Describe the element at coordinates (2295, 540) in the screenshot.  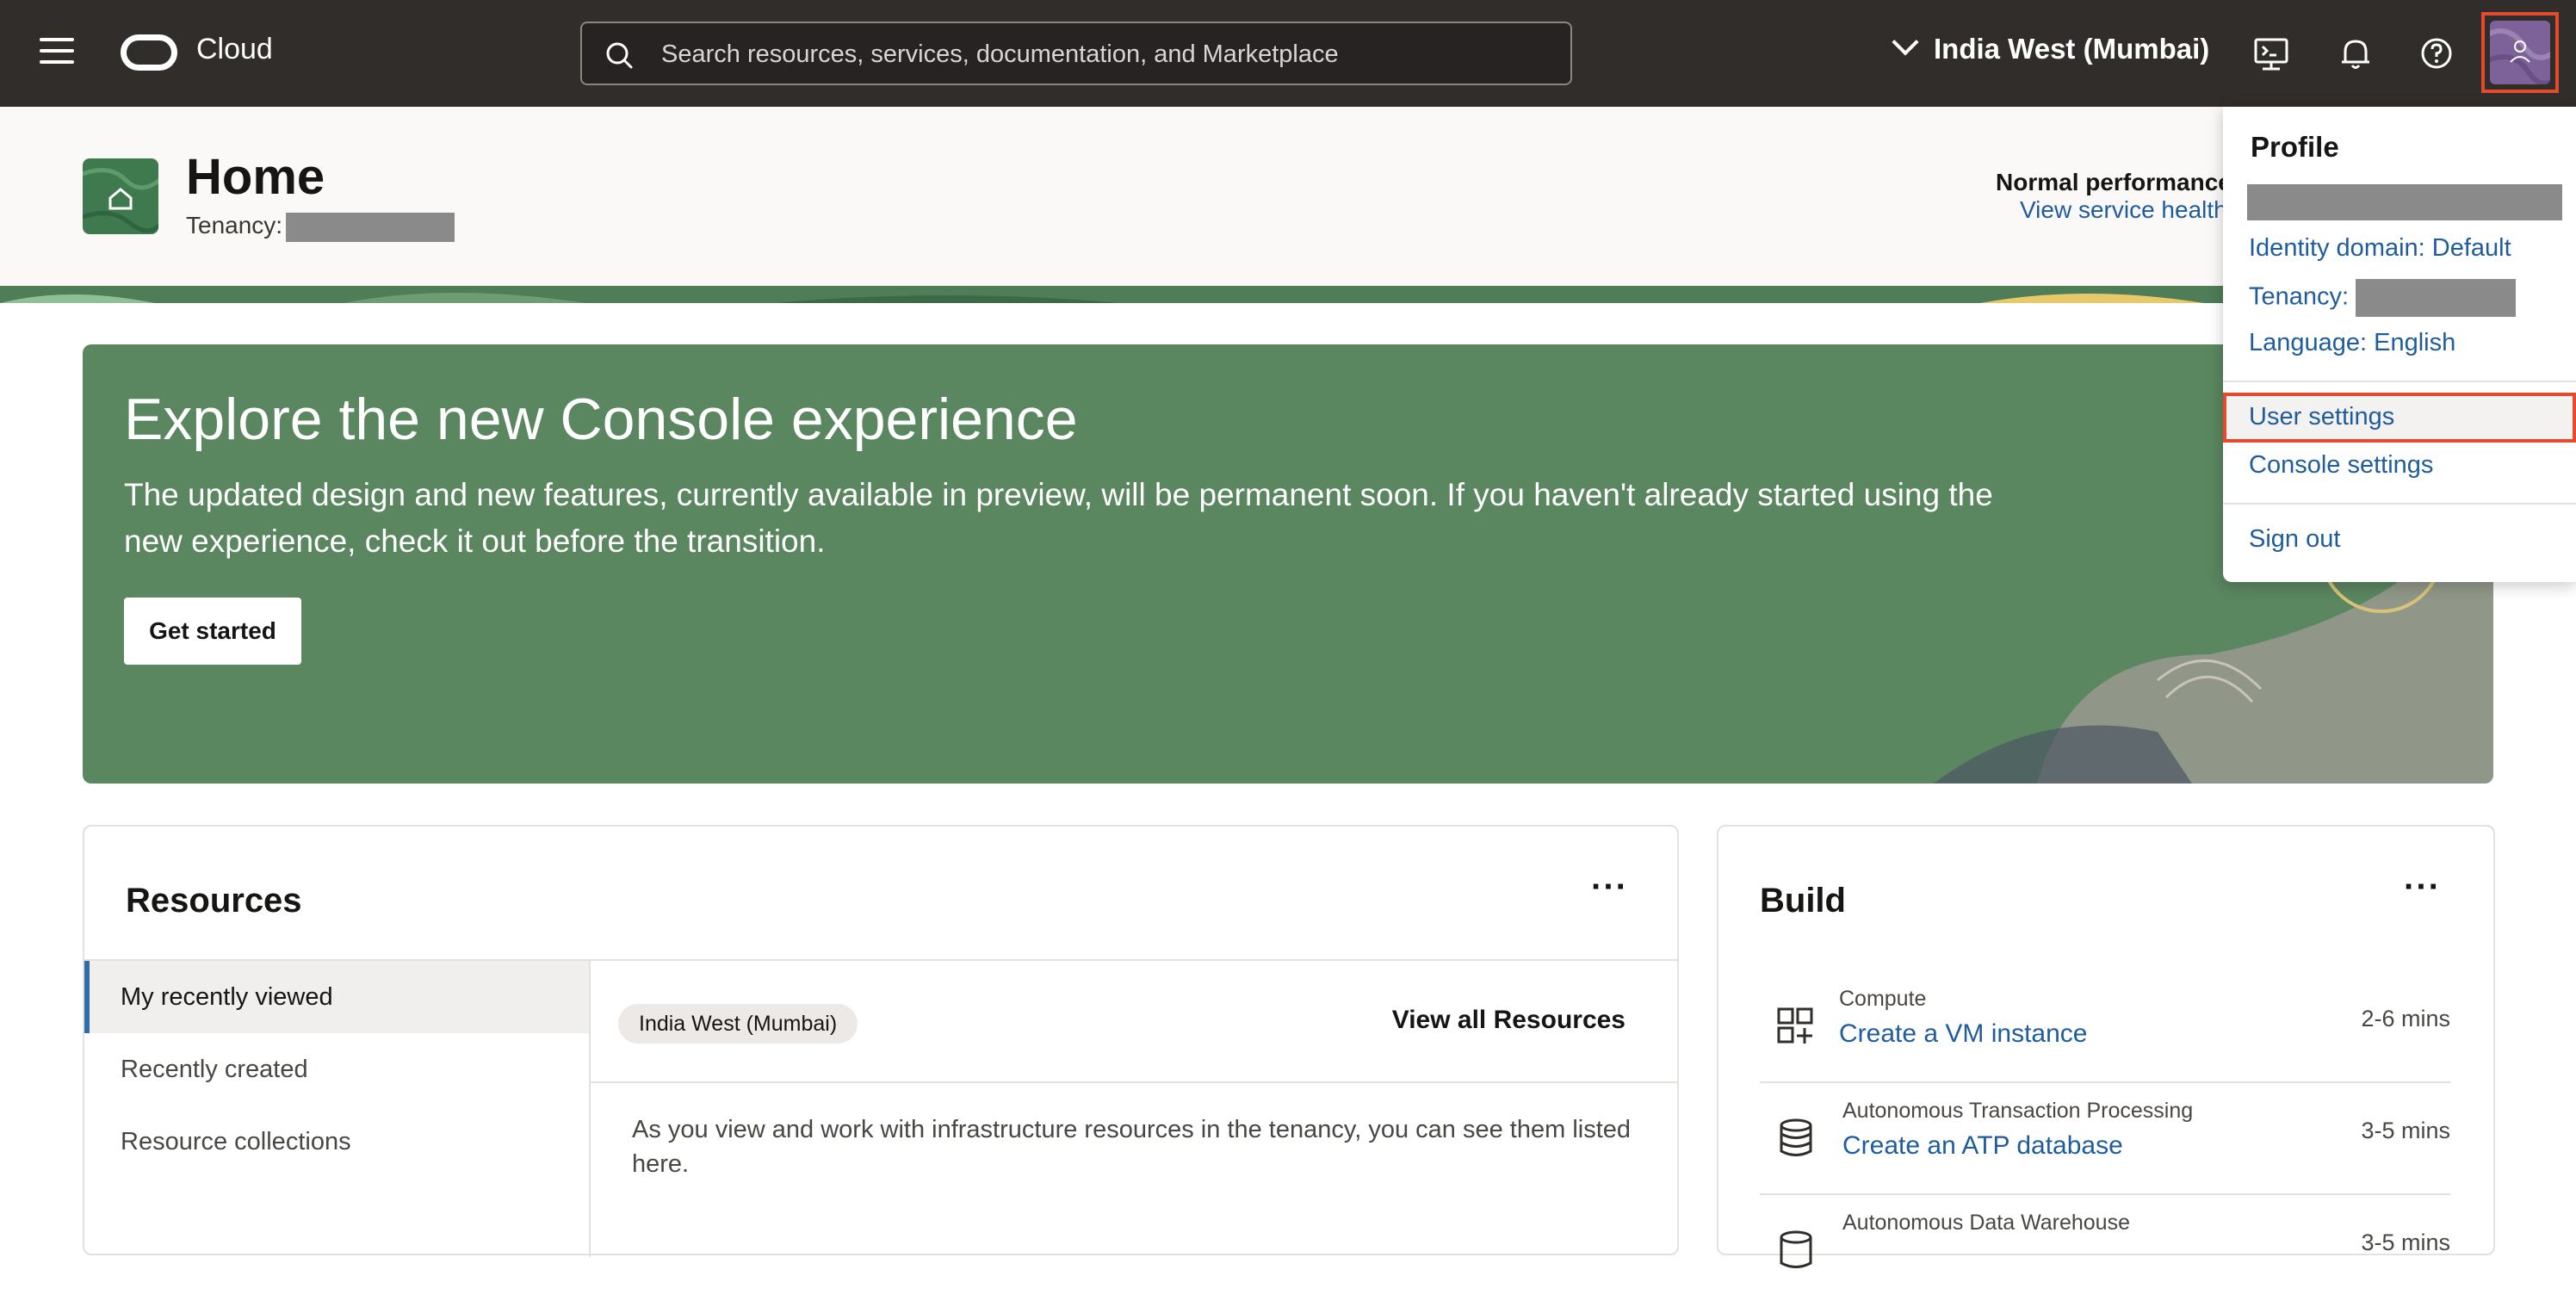
I see `sign-out-link: Sign out` at that location.